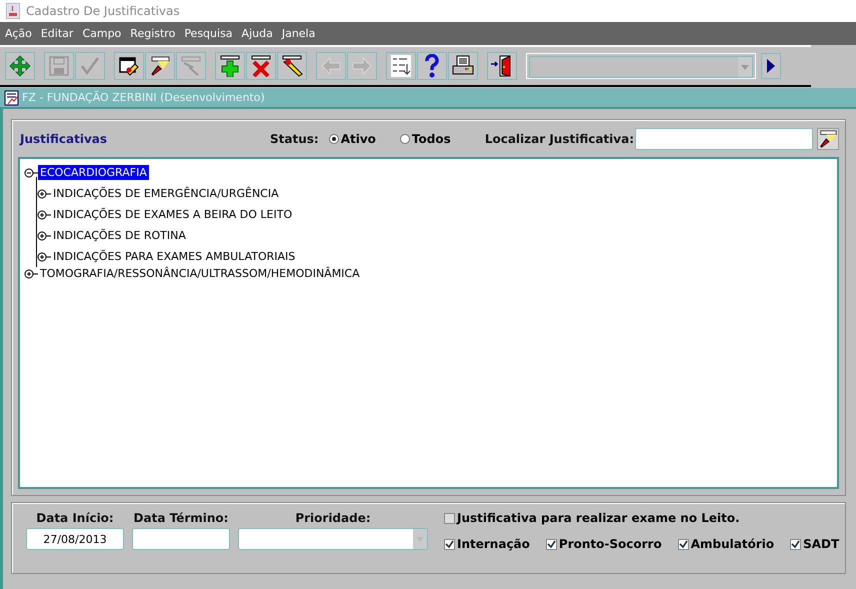 This screenshot has height=589, width=856. What do you see at coordinates (155, 33) in the screenshot?
I see `menu-item: Registro` at bounding box center [155, 33].